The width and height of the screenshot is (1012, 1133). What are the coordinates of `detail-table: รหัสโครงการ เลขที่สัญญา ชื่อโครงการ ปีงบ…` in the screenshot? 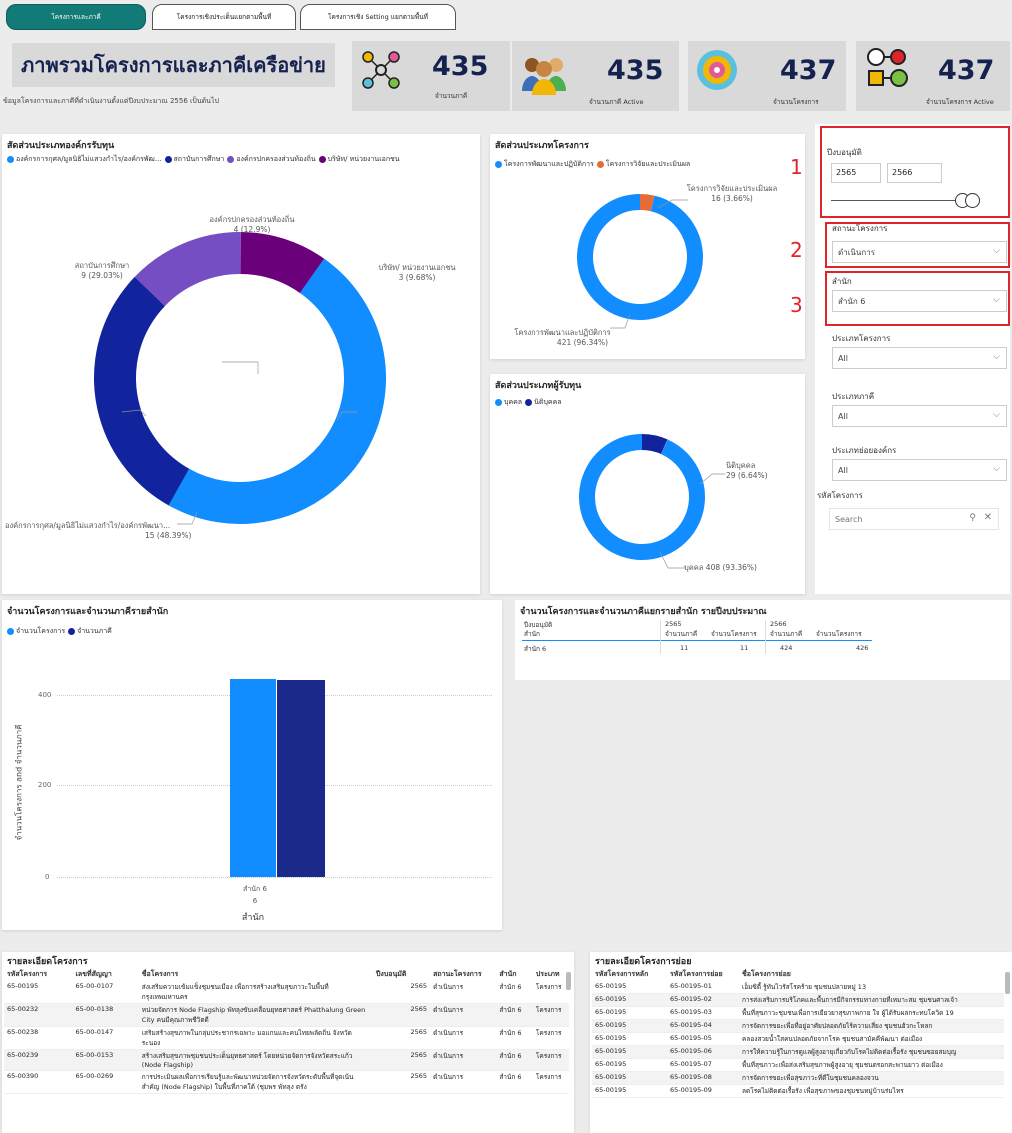 It's located at (286, 1031).